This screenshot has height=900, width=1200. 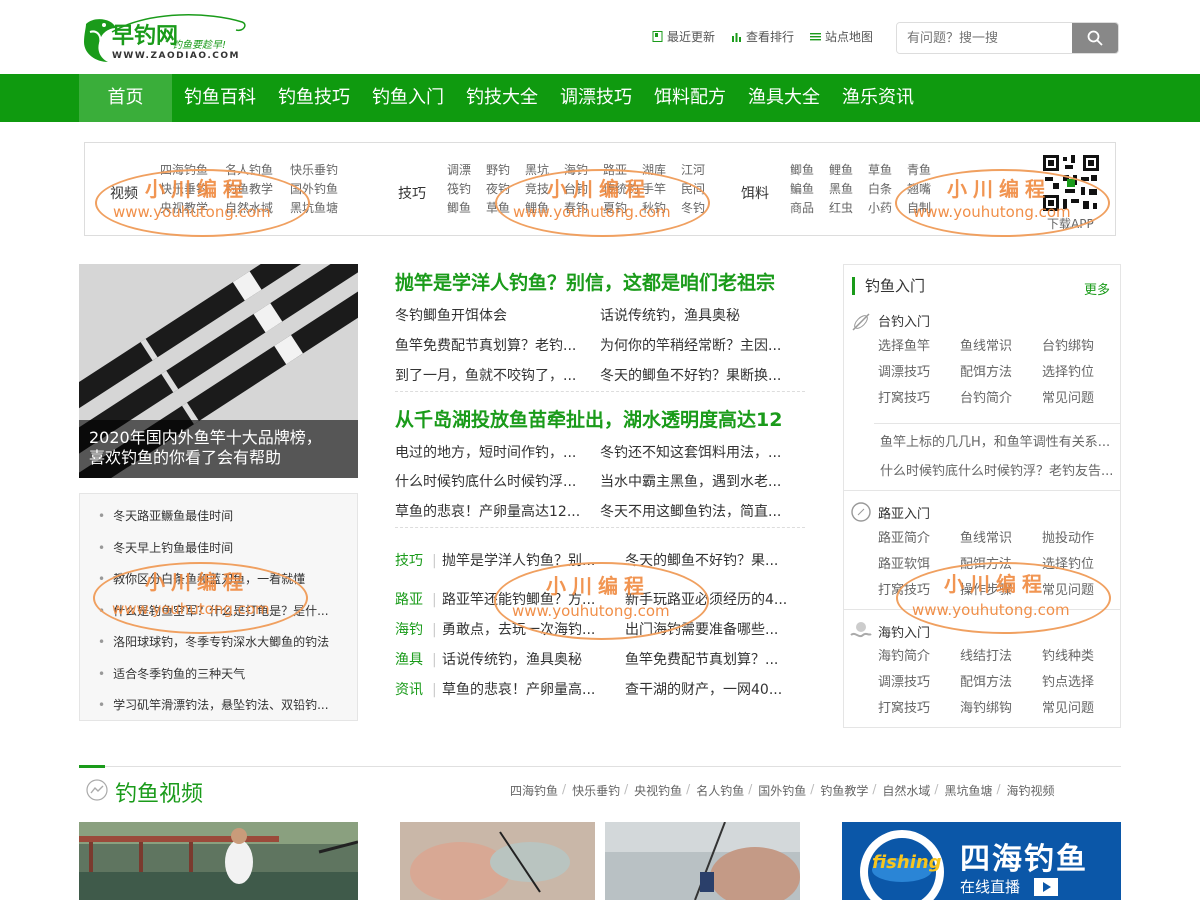 What do you see at coordinates (227, 678) in the screenshot?
I see `list-item: 适合冬季钓鱼的三种天气` at bounding box center [227, 678].